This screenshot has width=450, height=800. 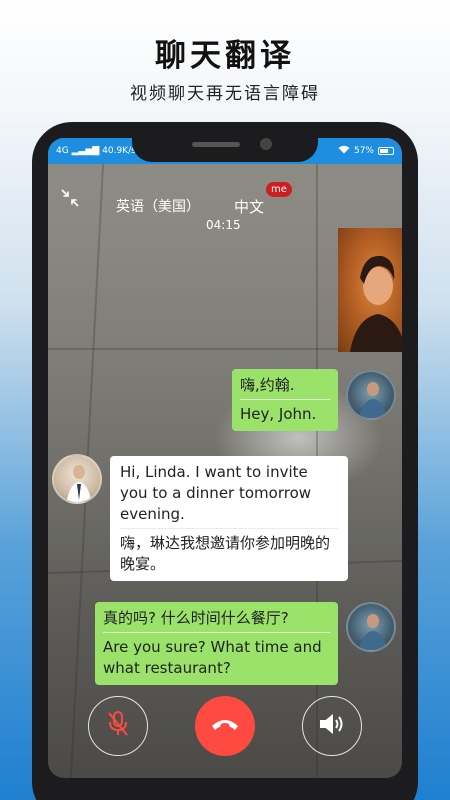 What do you see at coordinates (70, 198) in the screenshot?
I see `collapse-icon` at bounding box center [70, 198].